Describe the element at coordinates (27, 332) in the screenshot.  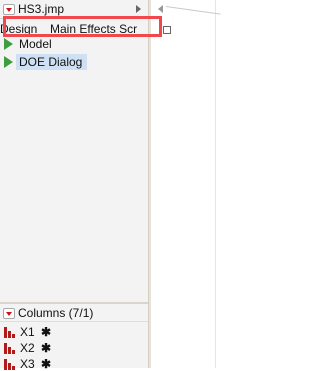
I see `column-name: X1` at that location.